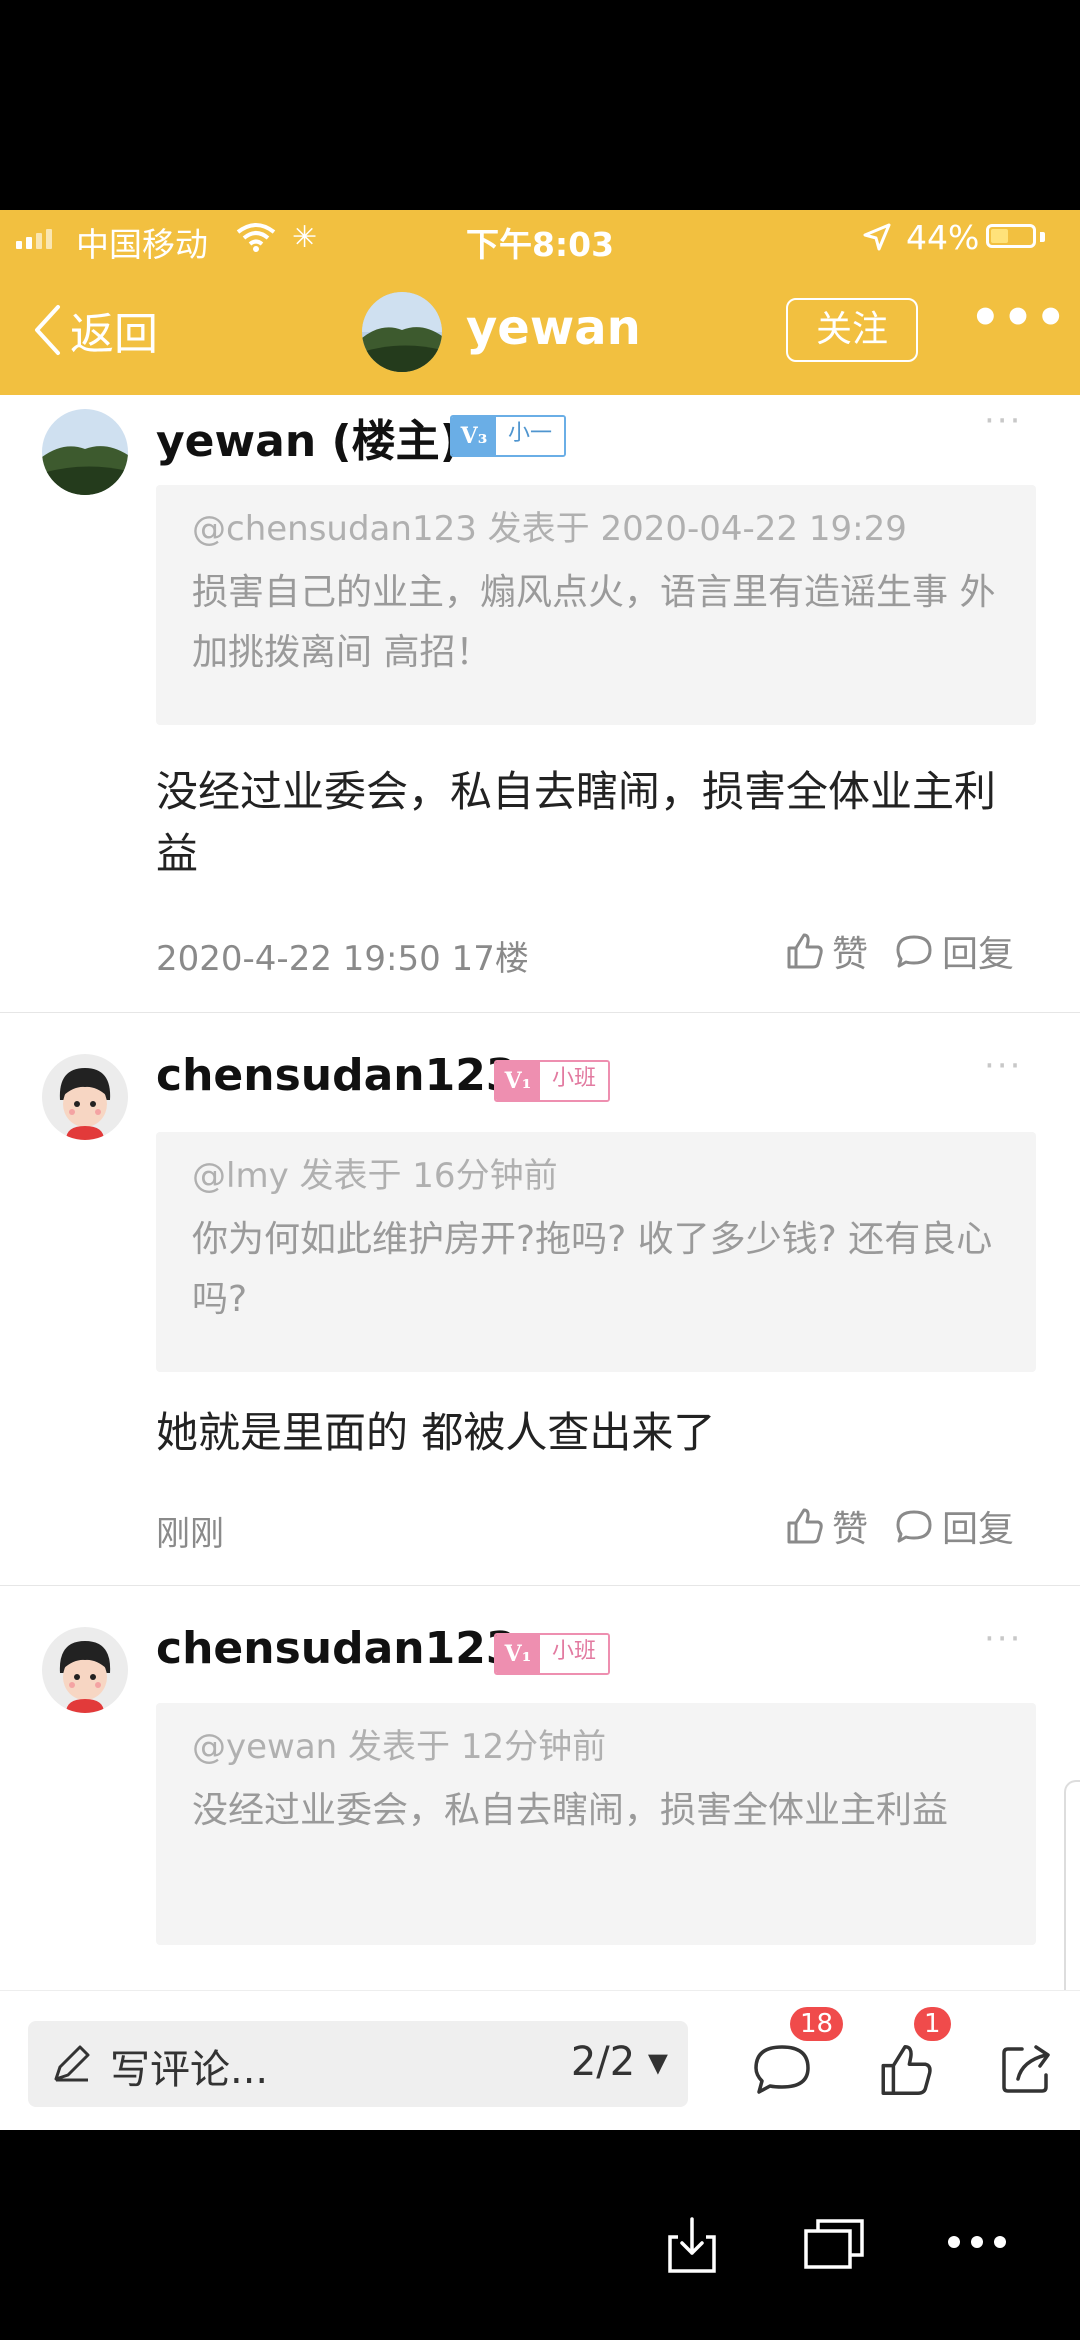 This screenshot has height=2340, width=1080. Describe the element at coordinates (436, 1432) in the screenshot. I see `comment-body: 她就是里面的 都被人查出来了` at that location.